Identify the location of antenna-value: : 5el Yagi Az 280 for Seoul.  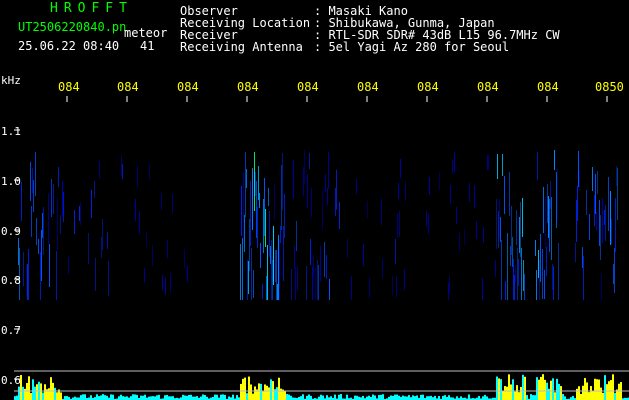
(412, 47).